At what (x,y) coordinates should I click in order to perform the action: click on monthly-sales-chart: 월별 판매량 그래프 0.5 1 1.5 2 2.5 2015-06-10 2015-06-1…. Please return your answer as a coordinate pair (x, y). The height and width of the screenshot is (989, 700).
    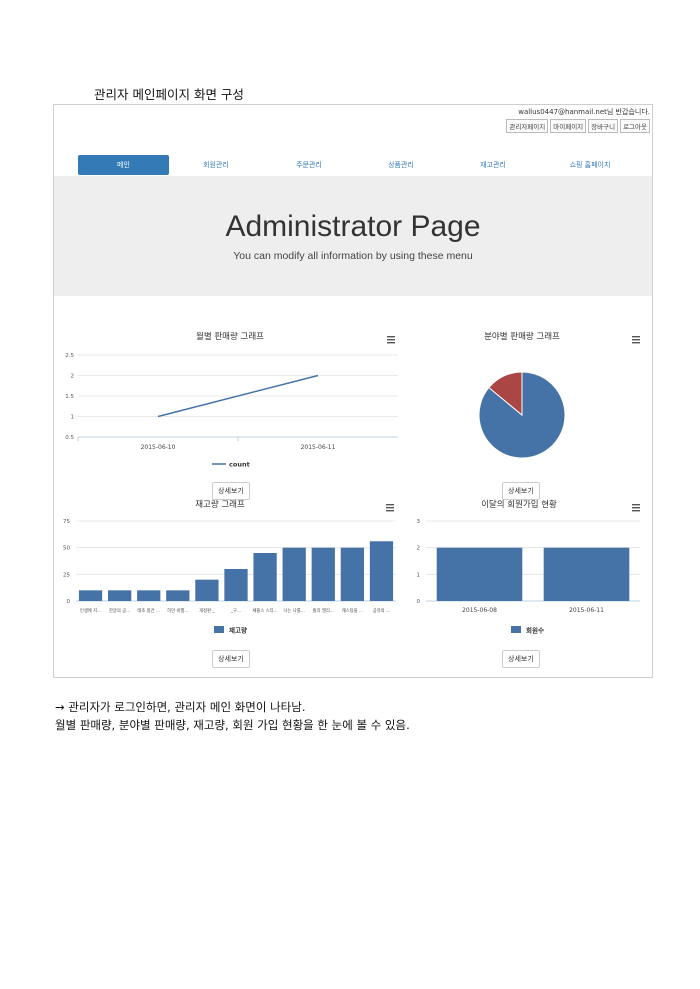
    Looking at the image, I should click on (231, 400).